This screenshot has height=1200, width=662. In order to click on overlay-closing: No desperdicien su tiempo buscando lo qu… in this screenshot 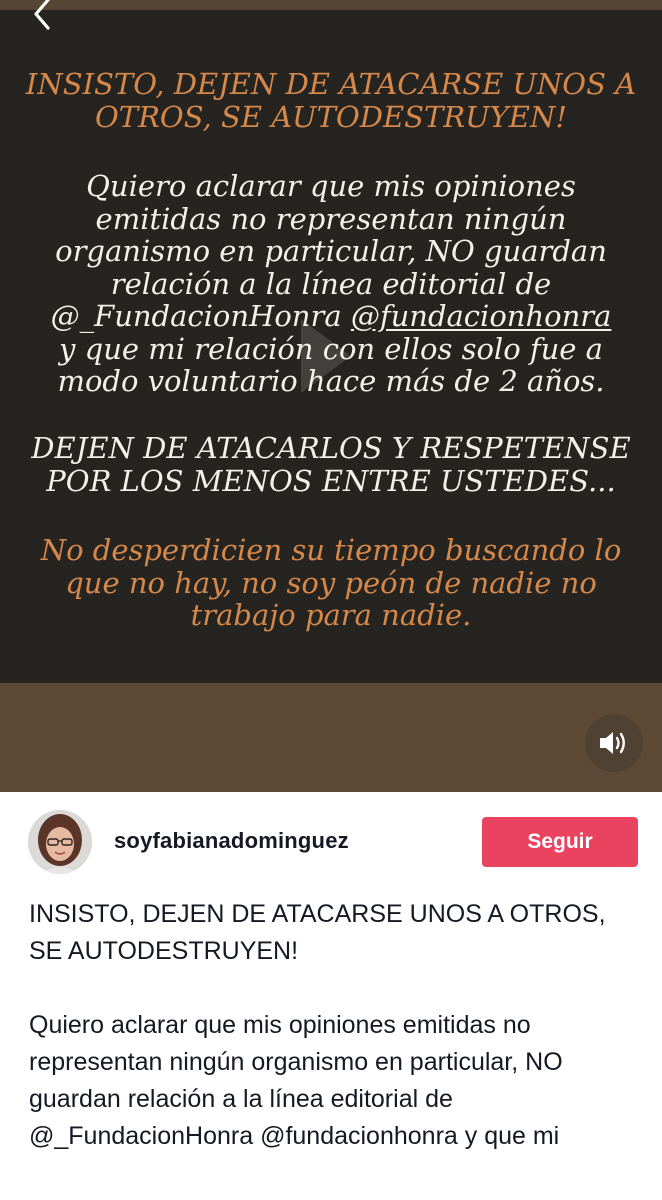, I will do `click(331, 583)`.